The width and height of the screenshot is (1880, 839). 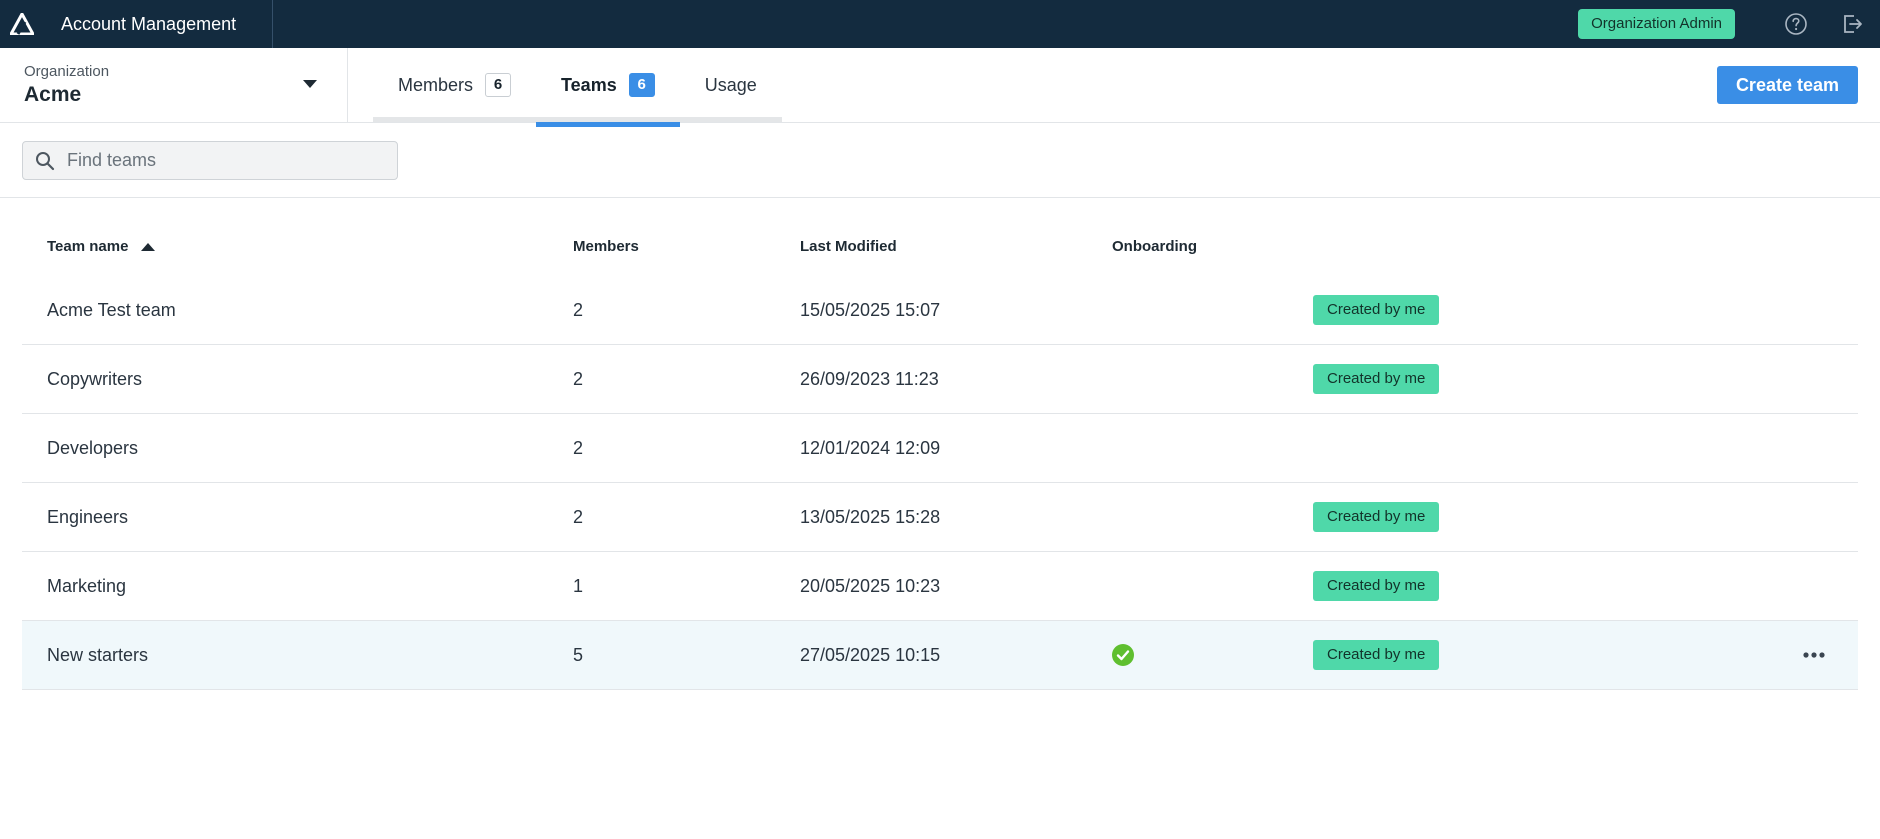 What do you see at coordinates (87, 585) in the screenshot?
I see `team-name-cell: Marketing` at bounding box center [87, 585].